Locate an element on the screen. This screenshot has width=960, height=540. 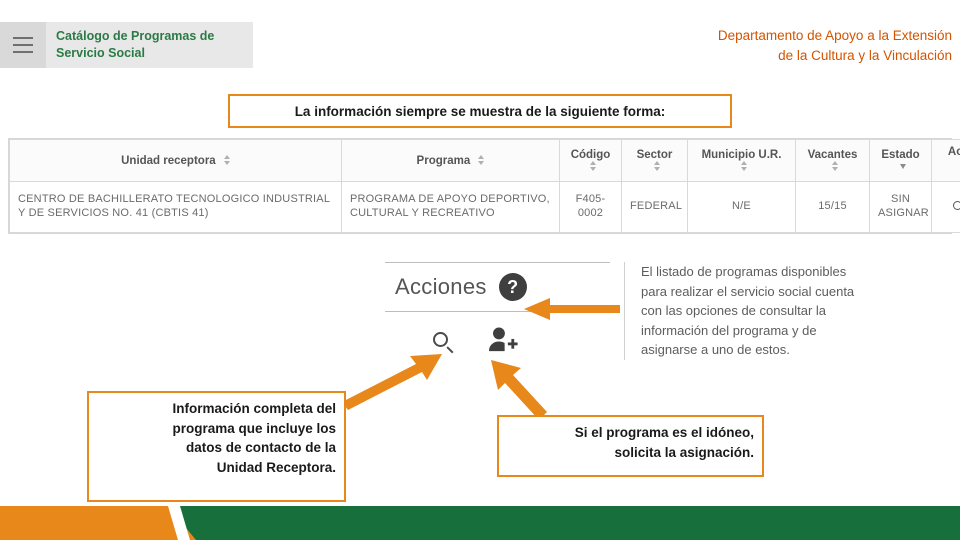
arrow-to-acciones is located at coordinates (572, 311).